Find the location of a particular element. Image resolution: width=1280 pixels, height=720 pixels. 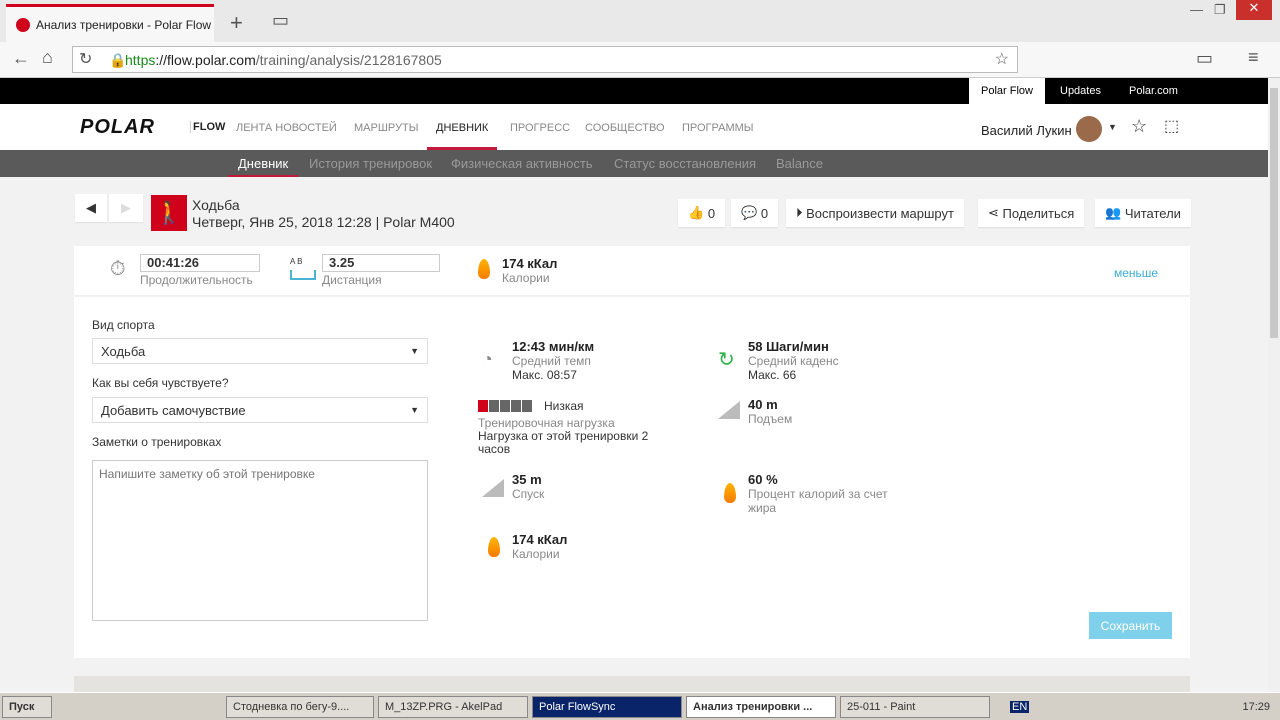

feeling-select-value: Добавить самочувствие is located at coordinates (173, 410).